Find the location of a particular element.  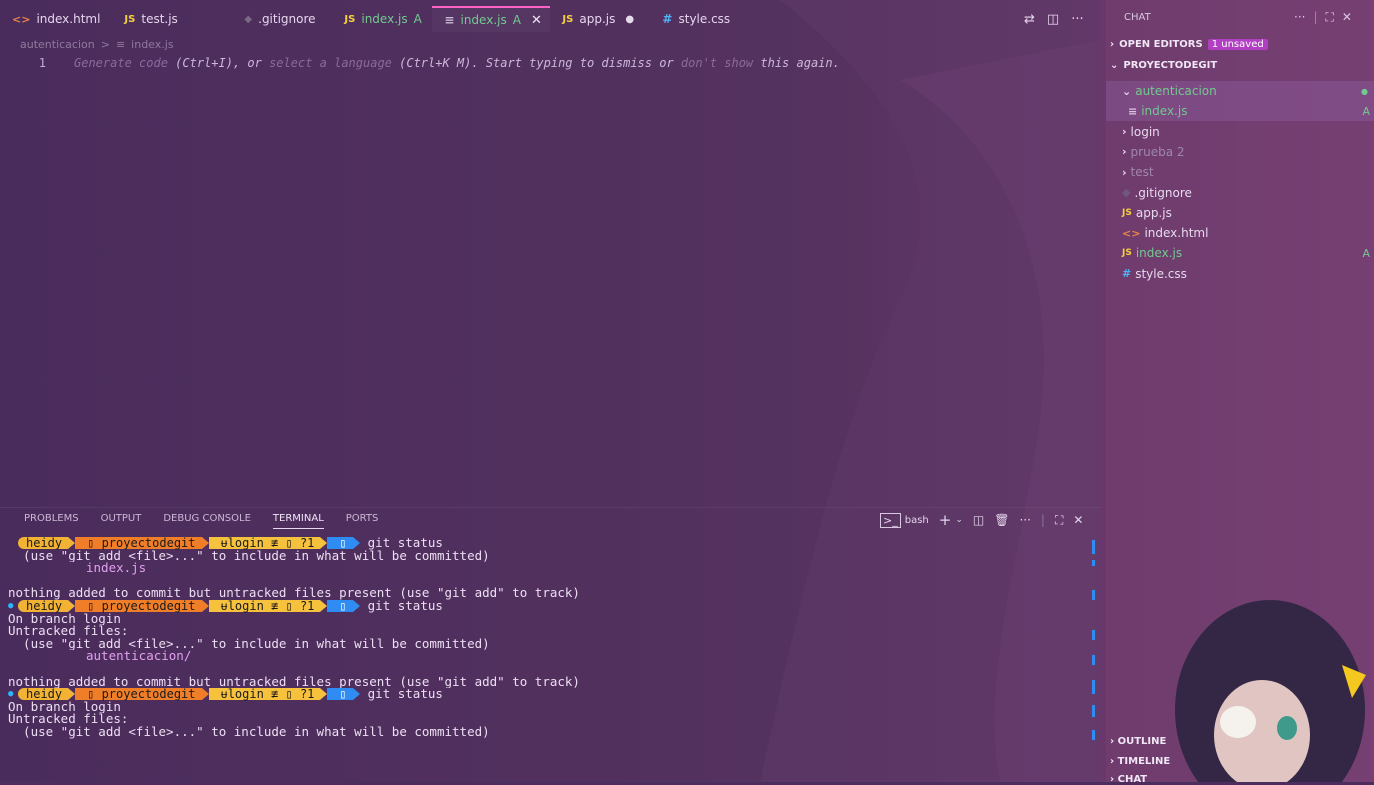

hint-text: this again. is located at coordinates (796, 63).